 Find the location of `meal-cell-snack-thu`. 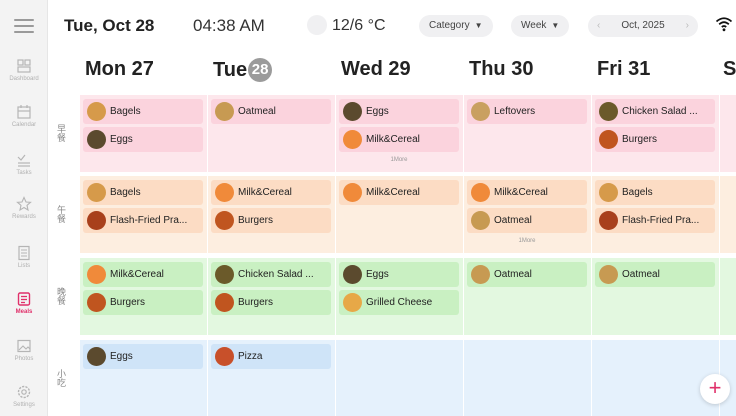

meal-cell-snack-thu is located at coordinates (527, 378).